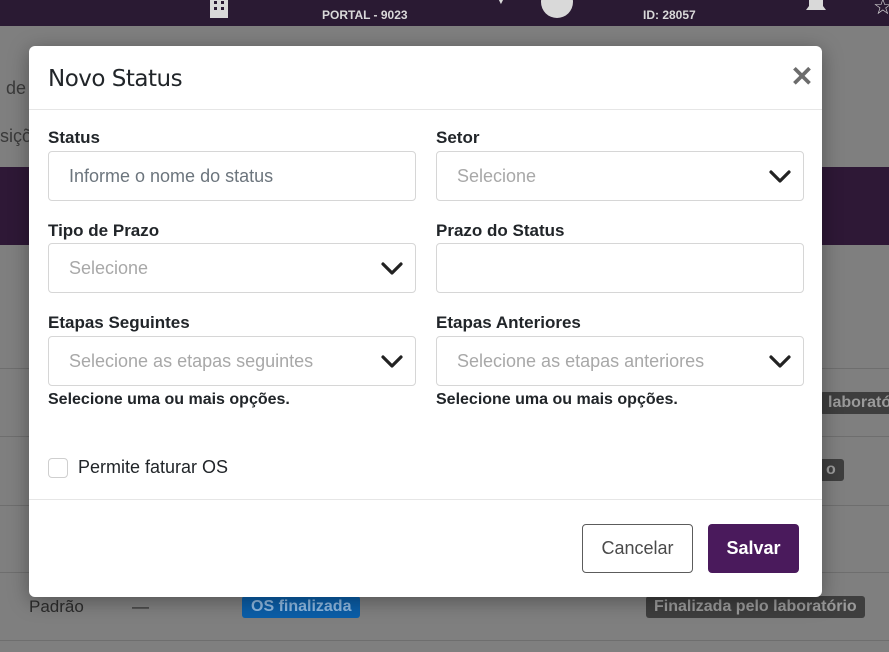 The image size is (889, 652). Describe the element at coordinates (153, 467) in the screenshot. I see `permite-faturar-label: Permite faturar OS` at that location.